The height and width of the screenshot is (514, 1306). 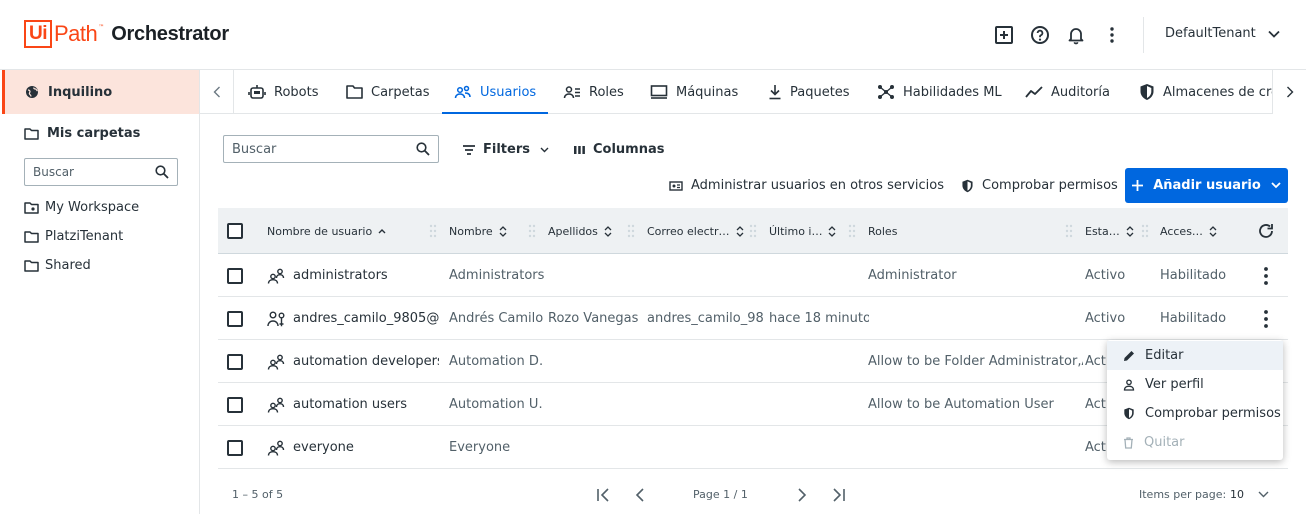 What do you see at coordinates (235, 231) in the screenshot?
I see `select-all-checkbox` at bounding box center [235, 231].